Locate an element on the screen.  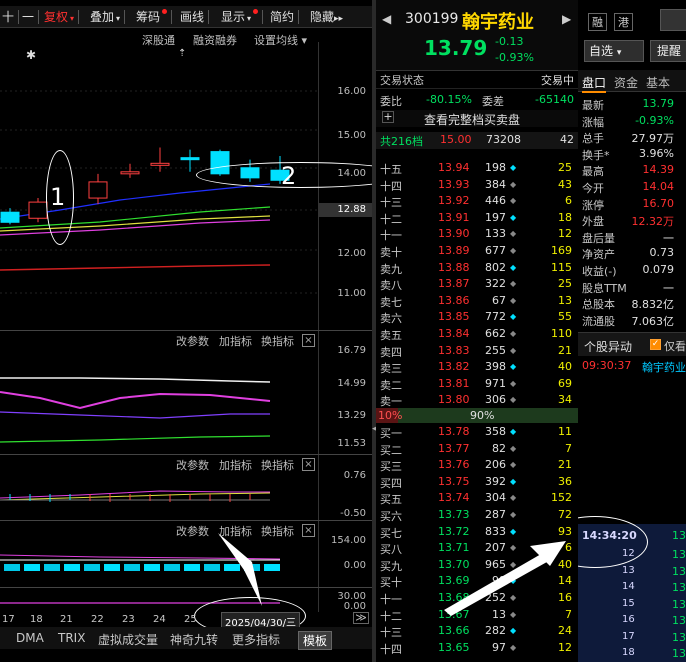
level-order-count: 12 is located at coordinates (565, 647).